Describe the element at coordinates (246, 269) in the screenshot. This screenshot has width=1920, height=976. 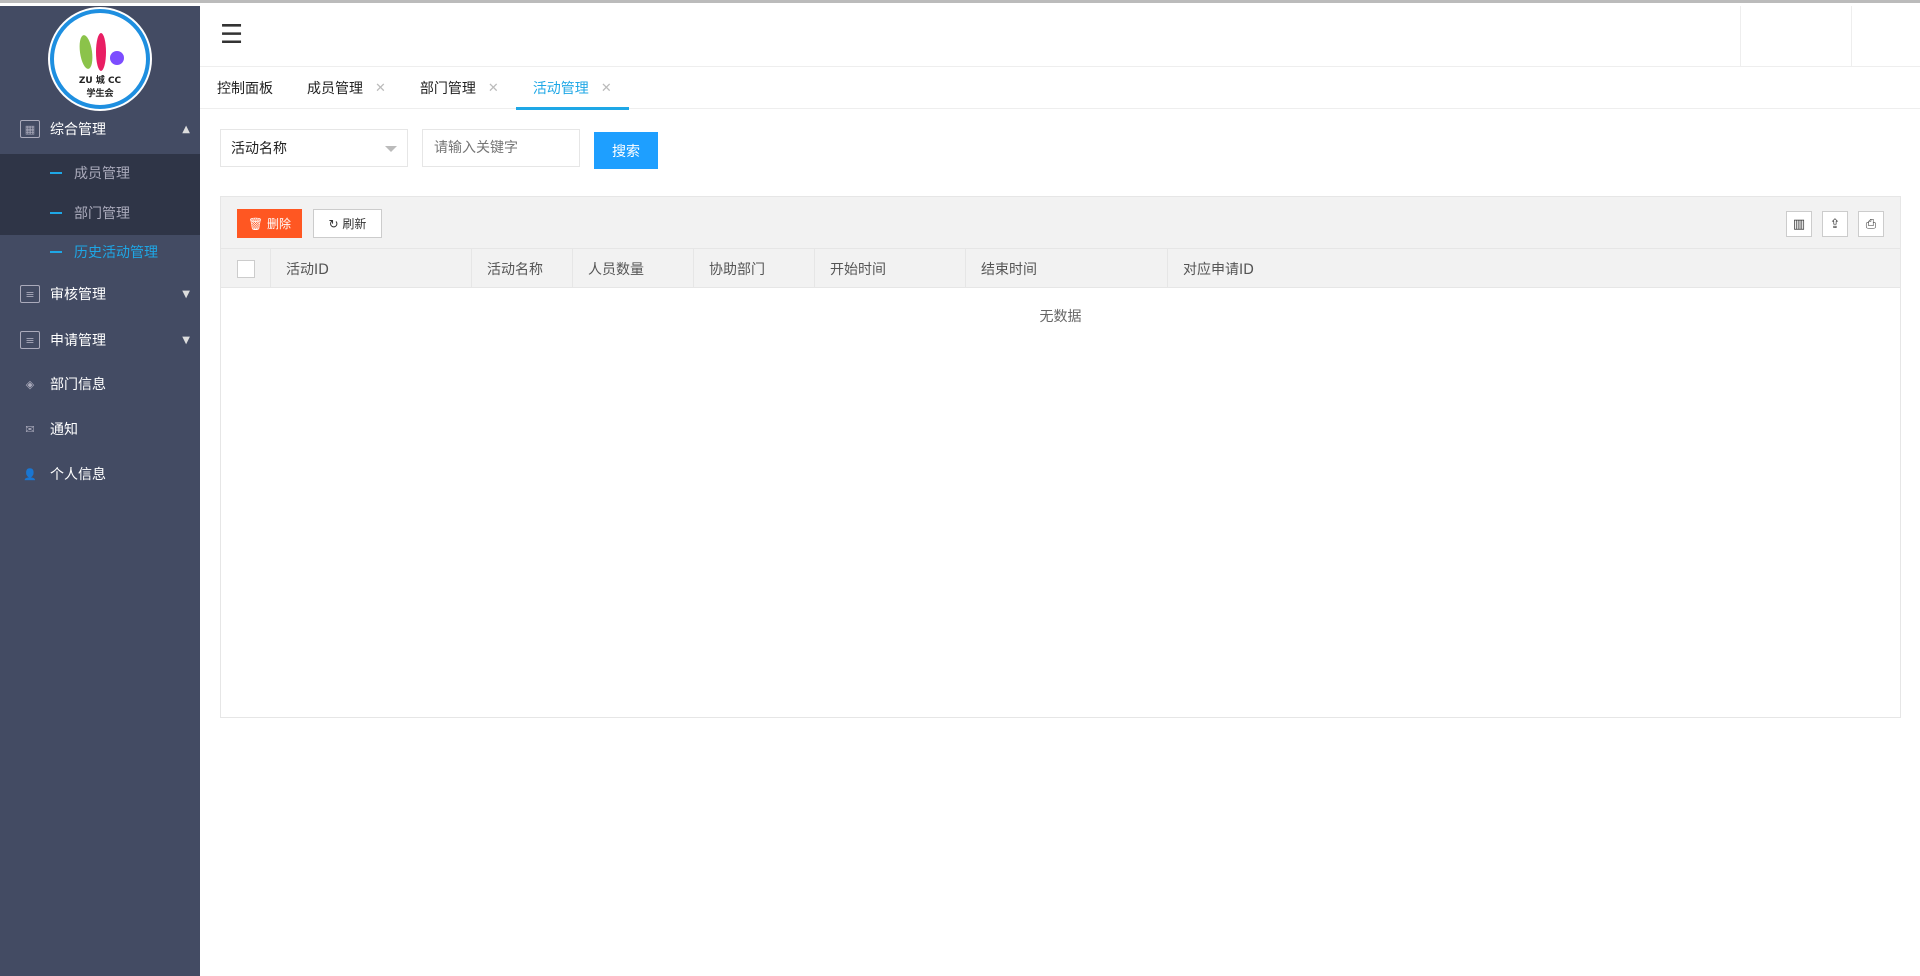
I see `select-all-checkbox` at that location.